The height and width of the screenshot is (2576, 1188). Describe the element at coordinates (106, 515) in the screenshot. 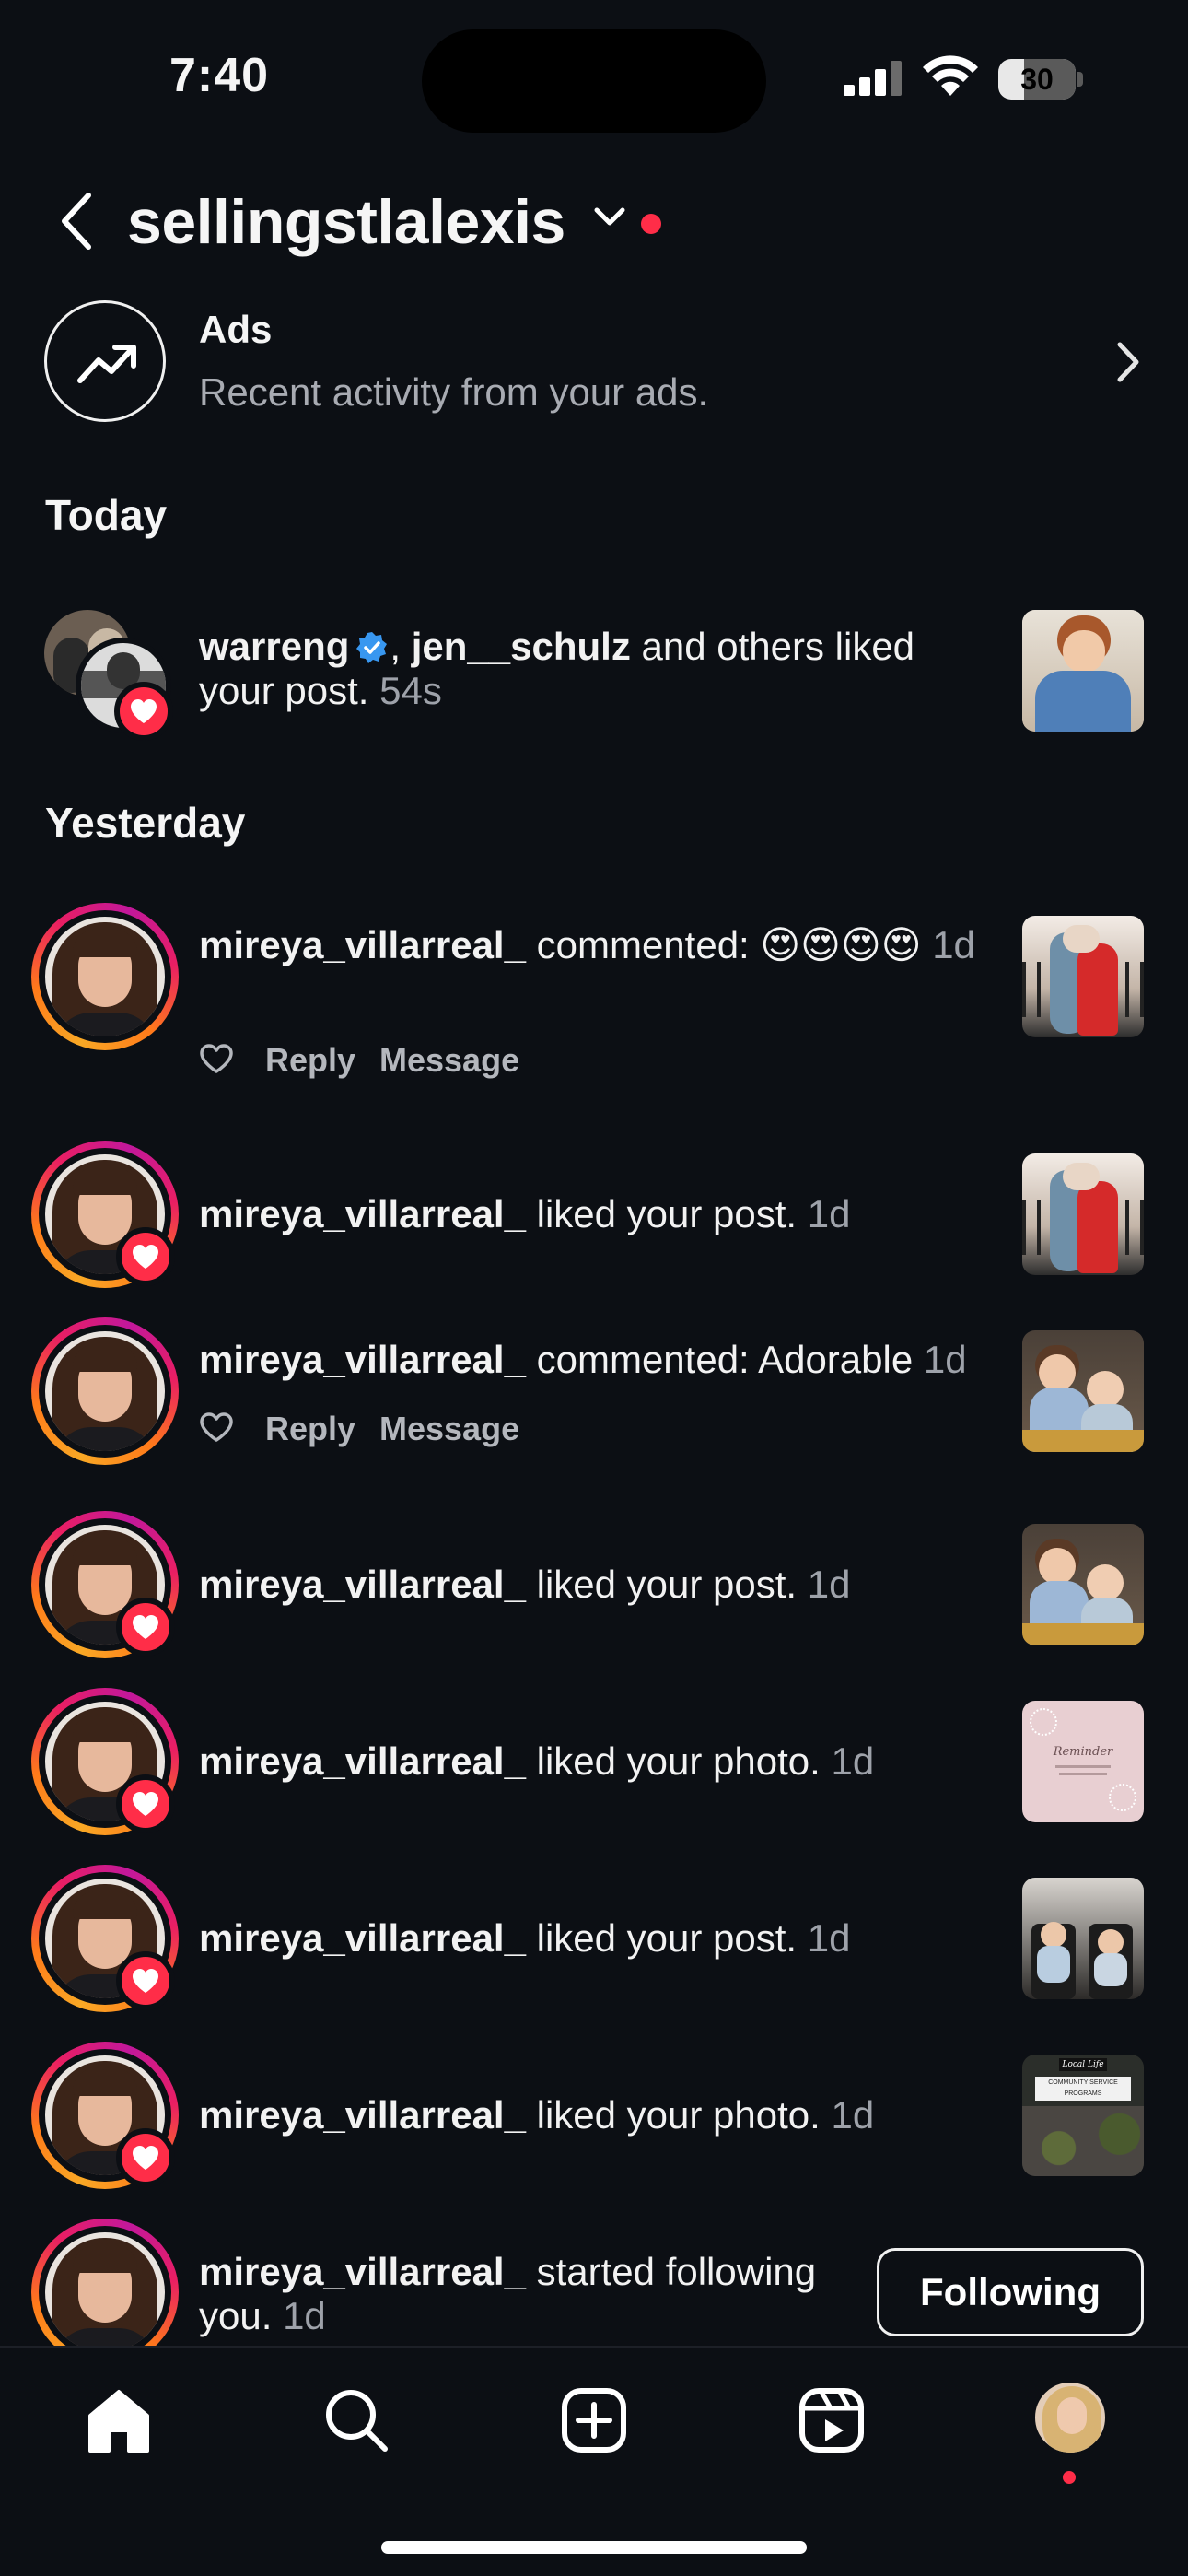

I see `section-today: Today` at that location.